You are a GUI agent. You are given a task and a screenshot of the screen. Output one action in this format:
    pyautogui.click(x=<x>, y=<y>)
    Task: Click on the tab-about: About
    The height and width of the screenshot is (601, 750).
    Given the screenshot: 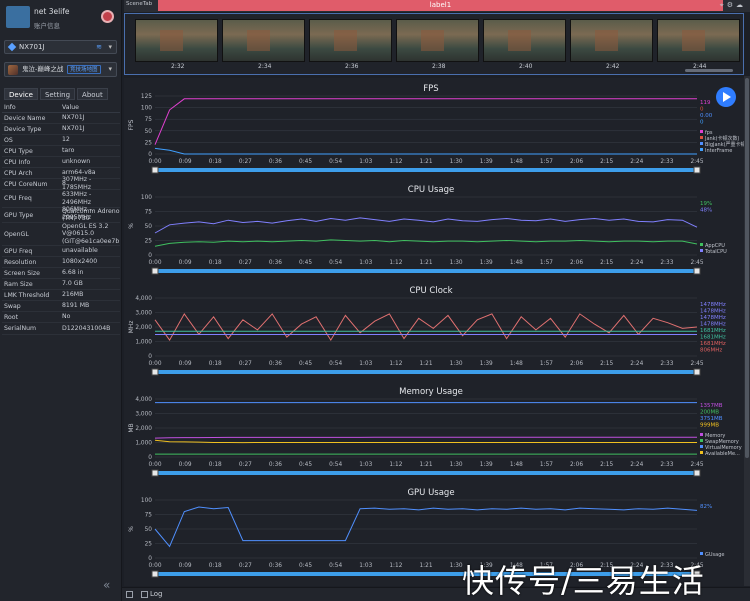 What is the action you would take?
    pyautogui.click(x=92, y=94)
    